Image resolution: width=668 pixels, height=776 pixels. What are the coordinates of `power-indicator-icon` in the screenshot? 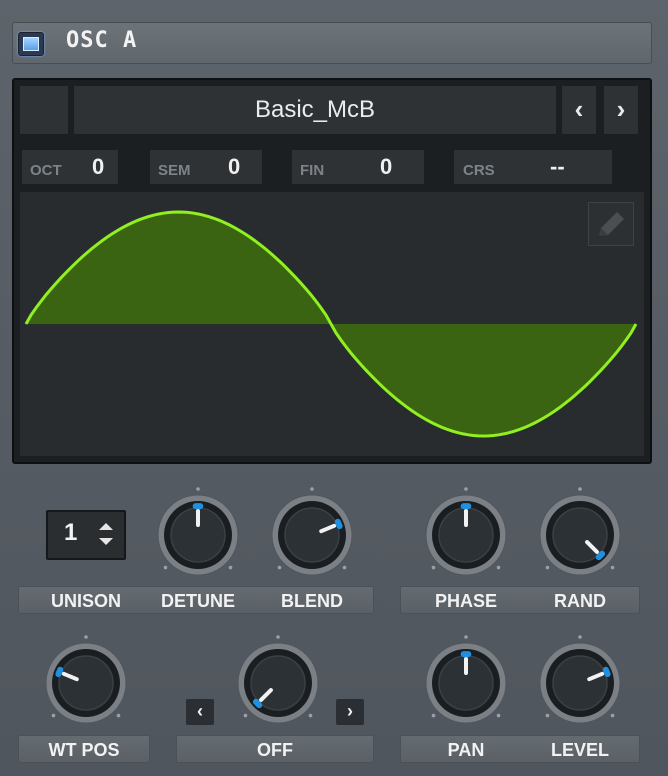 It's located at (31, 44).